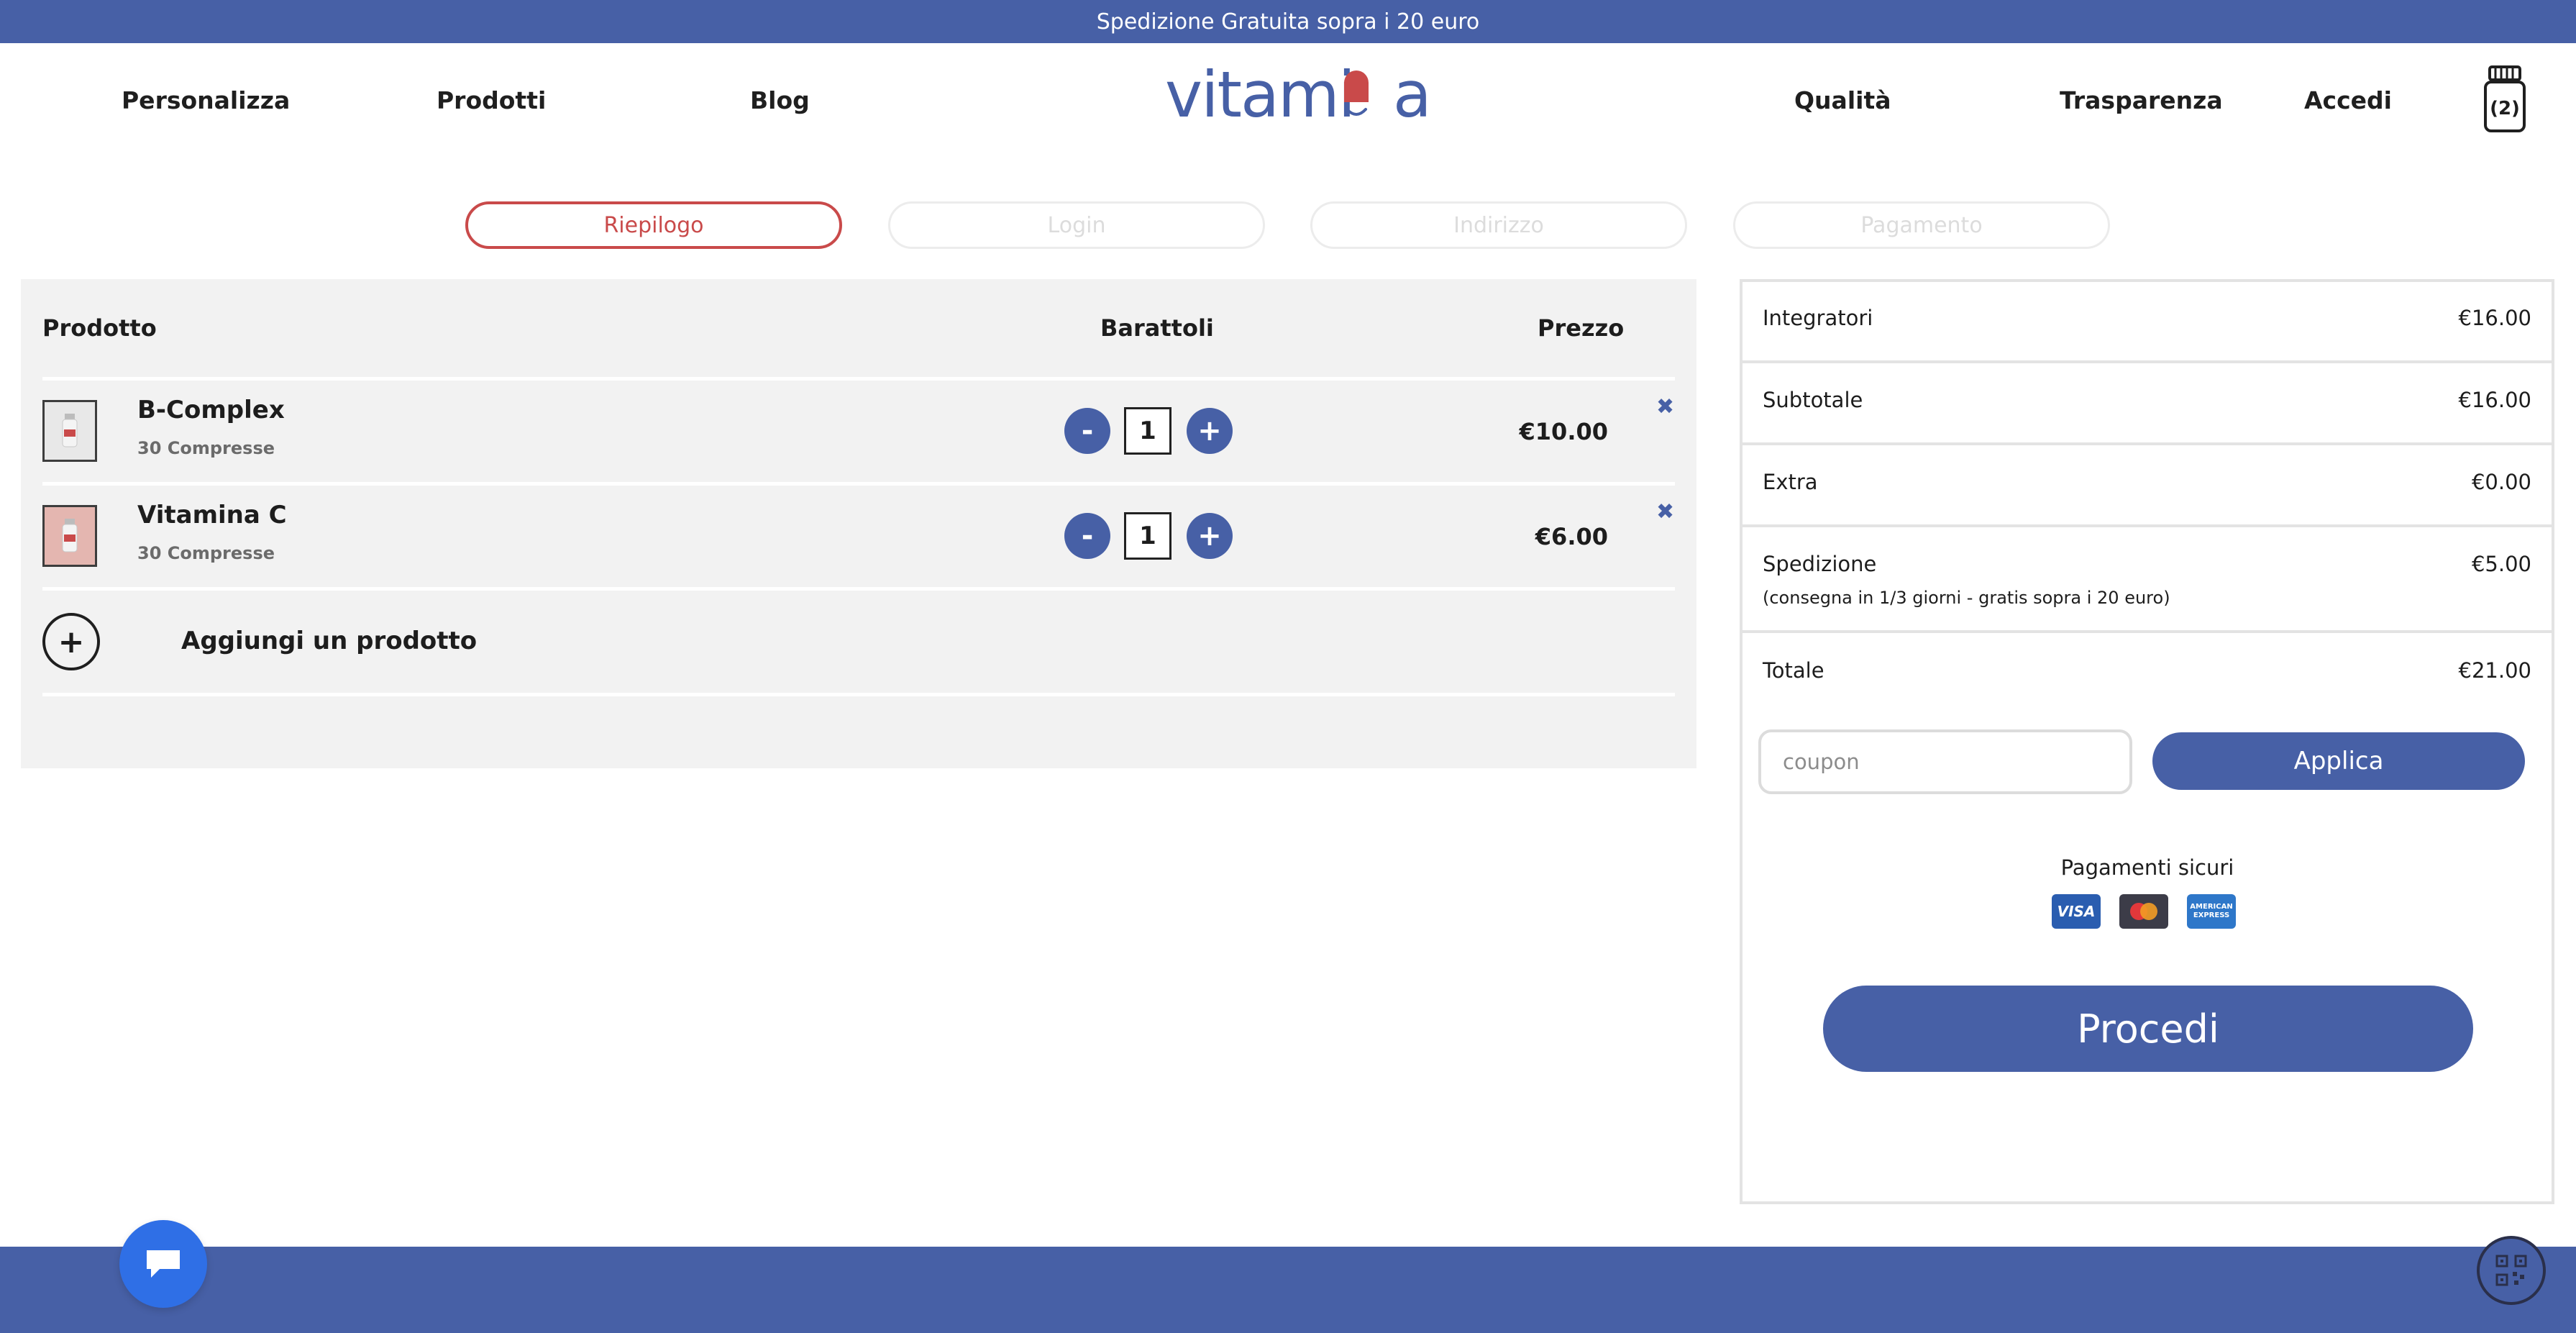 Image resolution: width=2576 pixels, height=1333 pixels. I want to click on summary-value-spedizione: €5.00, so click(2501, 564).